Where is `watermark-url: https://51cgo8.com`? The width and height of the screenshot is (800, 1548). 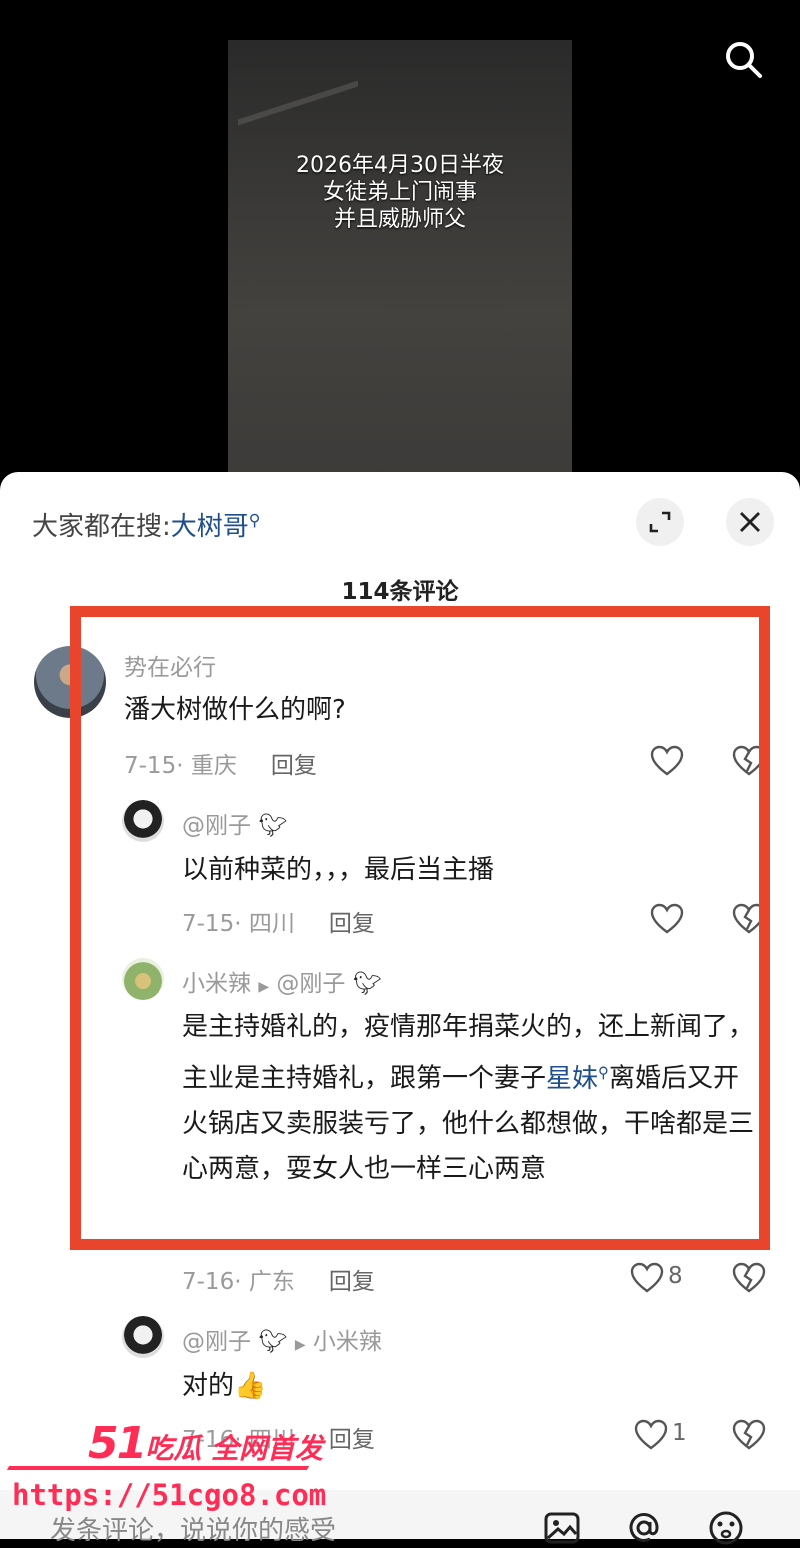 watermark-url: https://51cgo8.com is located at coordinates (169, 1495).